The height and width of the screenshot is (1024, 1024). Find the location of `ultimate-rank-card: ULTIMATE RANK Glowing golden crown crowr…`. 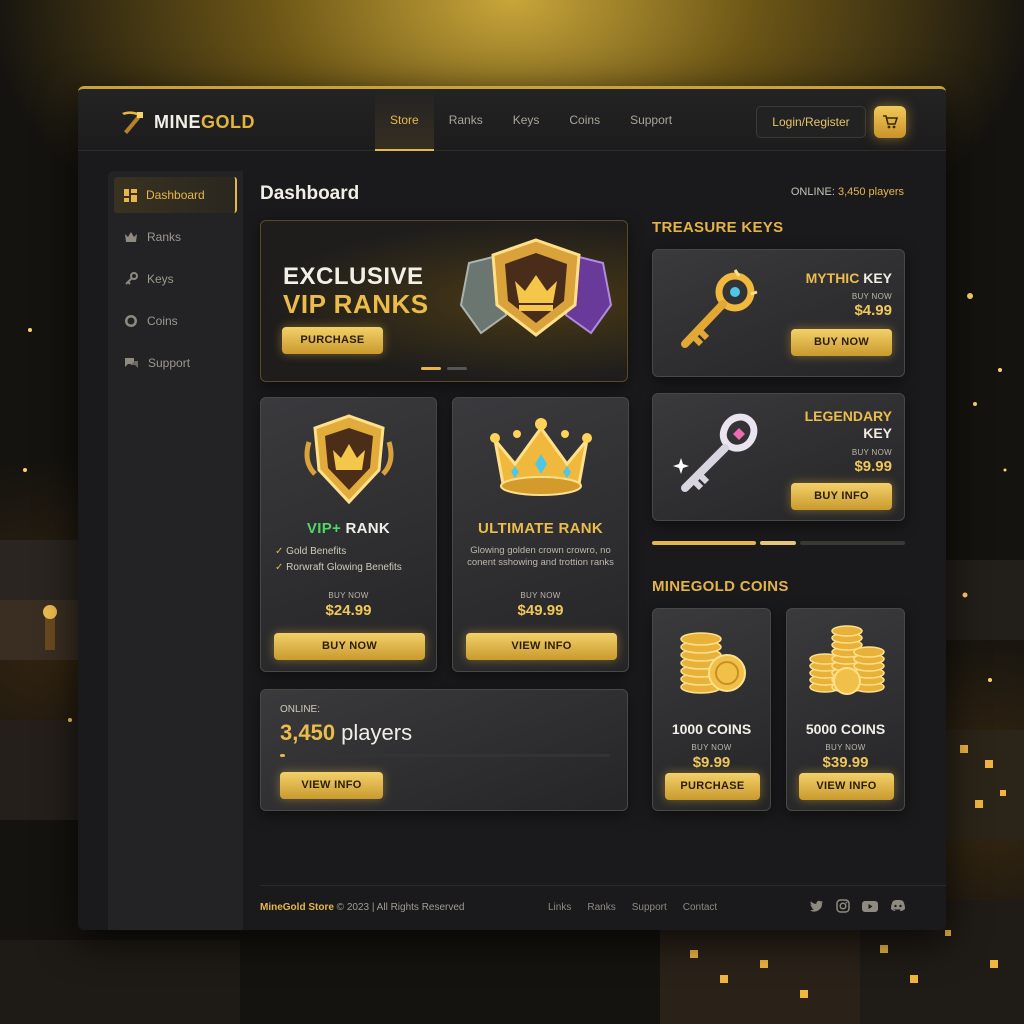

ultimate-rank-card: ULTIMATE RANK Glowing golden crown crowr… is located at coordinates (540, 534).